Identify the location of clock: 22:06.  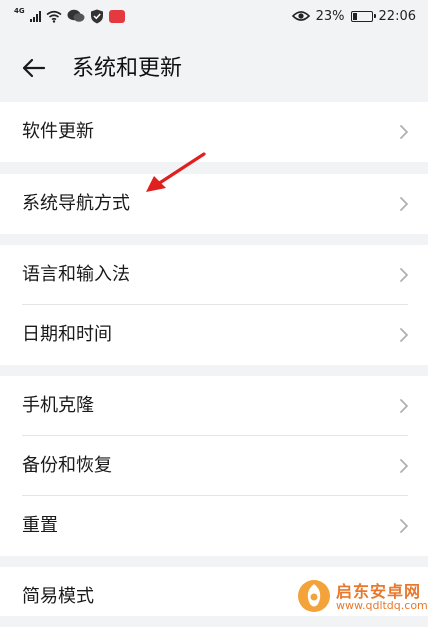
(397, 16).